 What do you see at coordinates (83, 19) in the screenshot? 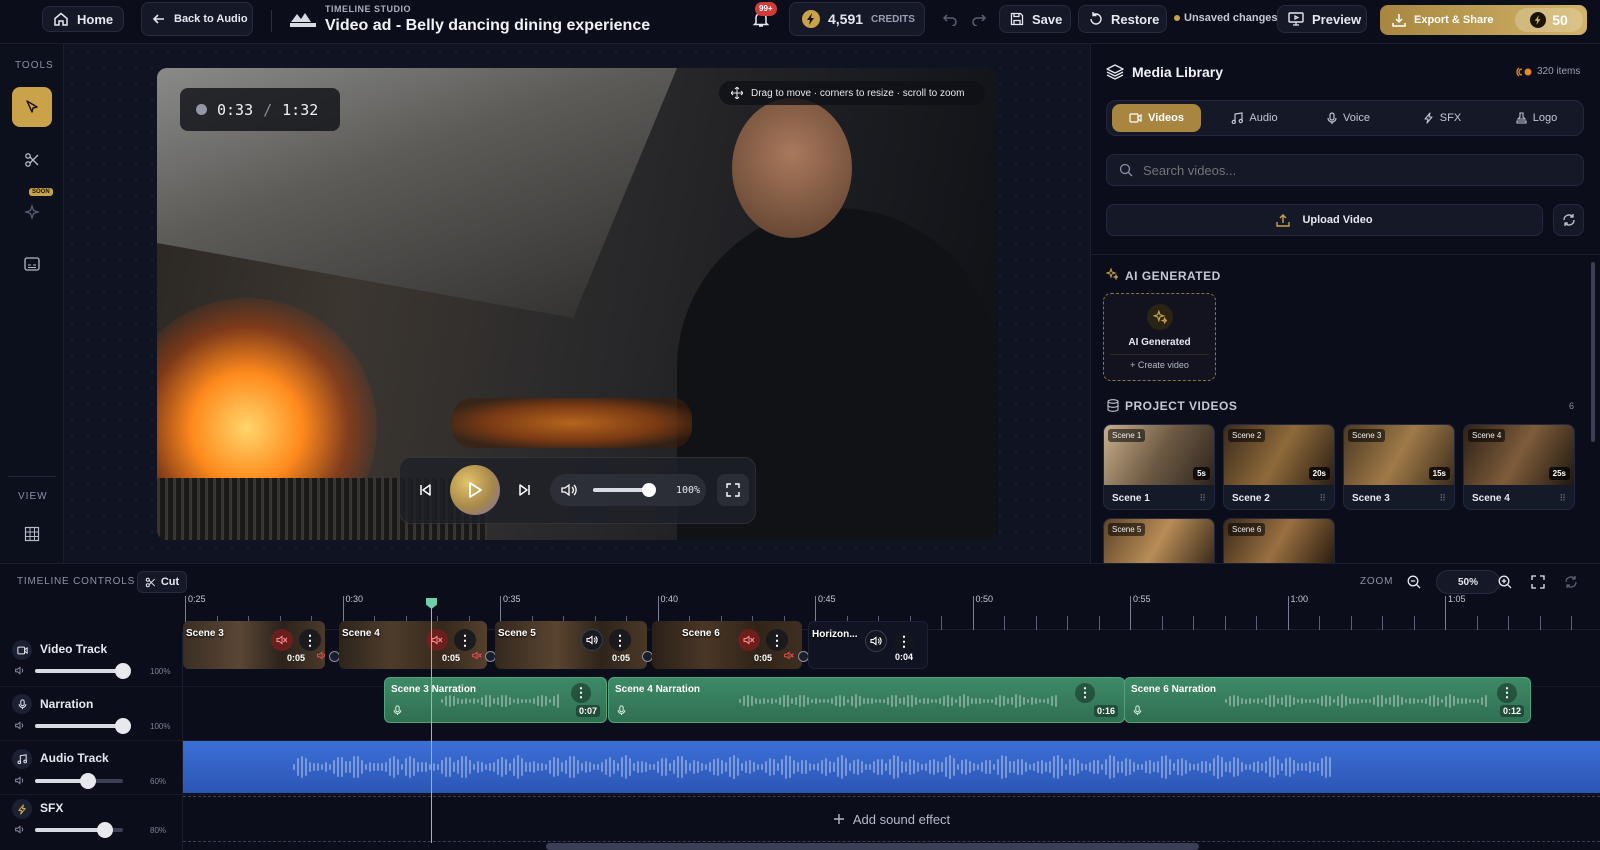
I see `home-button: Home` at bounding box center [83, 19].